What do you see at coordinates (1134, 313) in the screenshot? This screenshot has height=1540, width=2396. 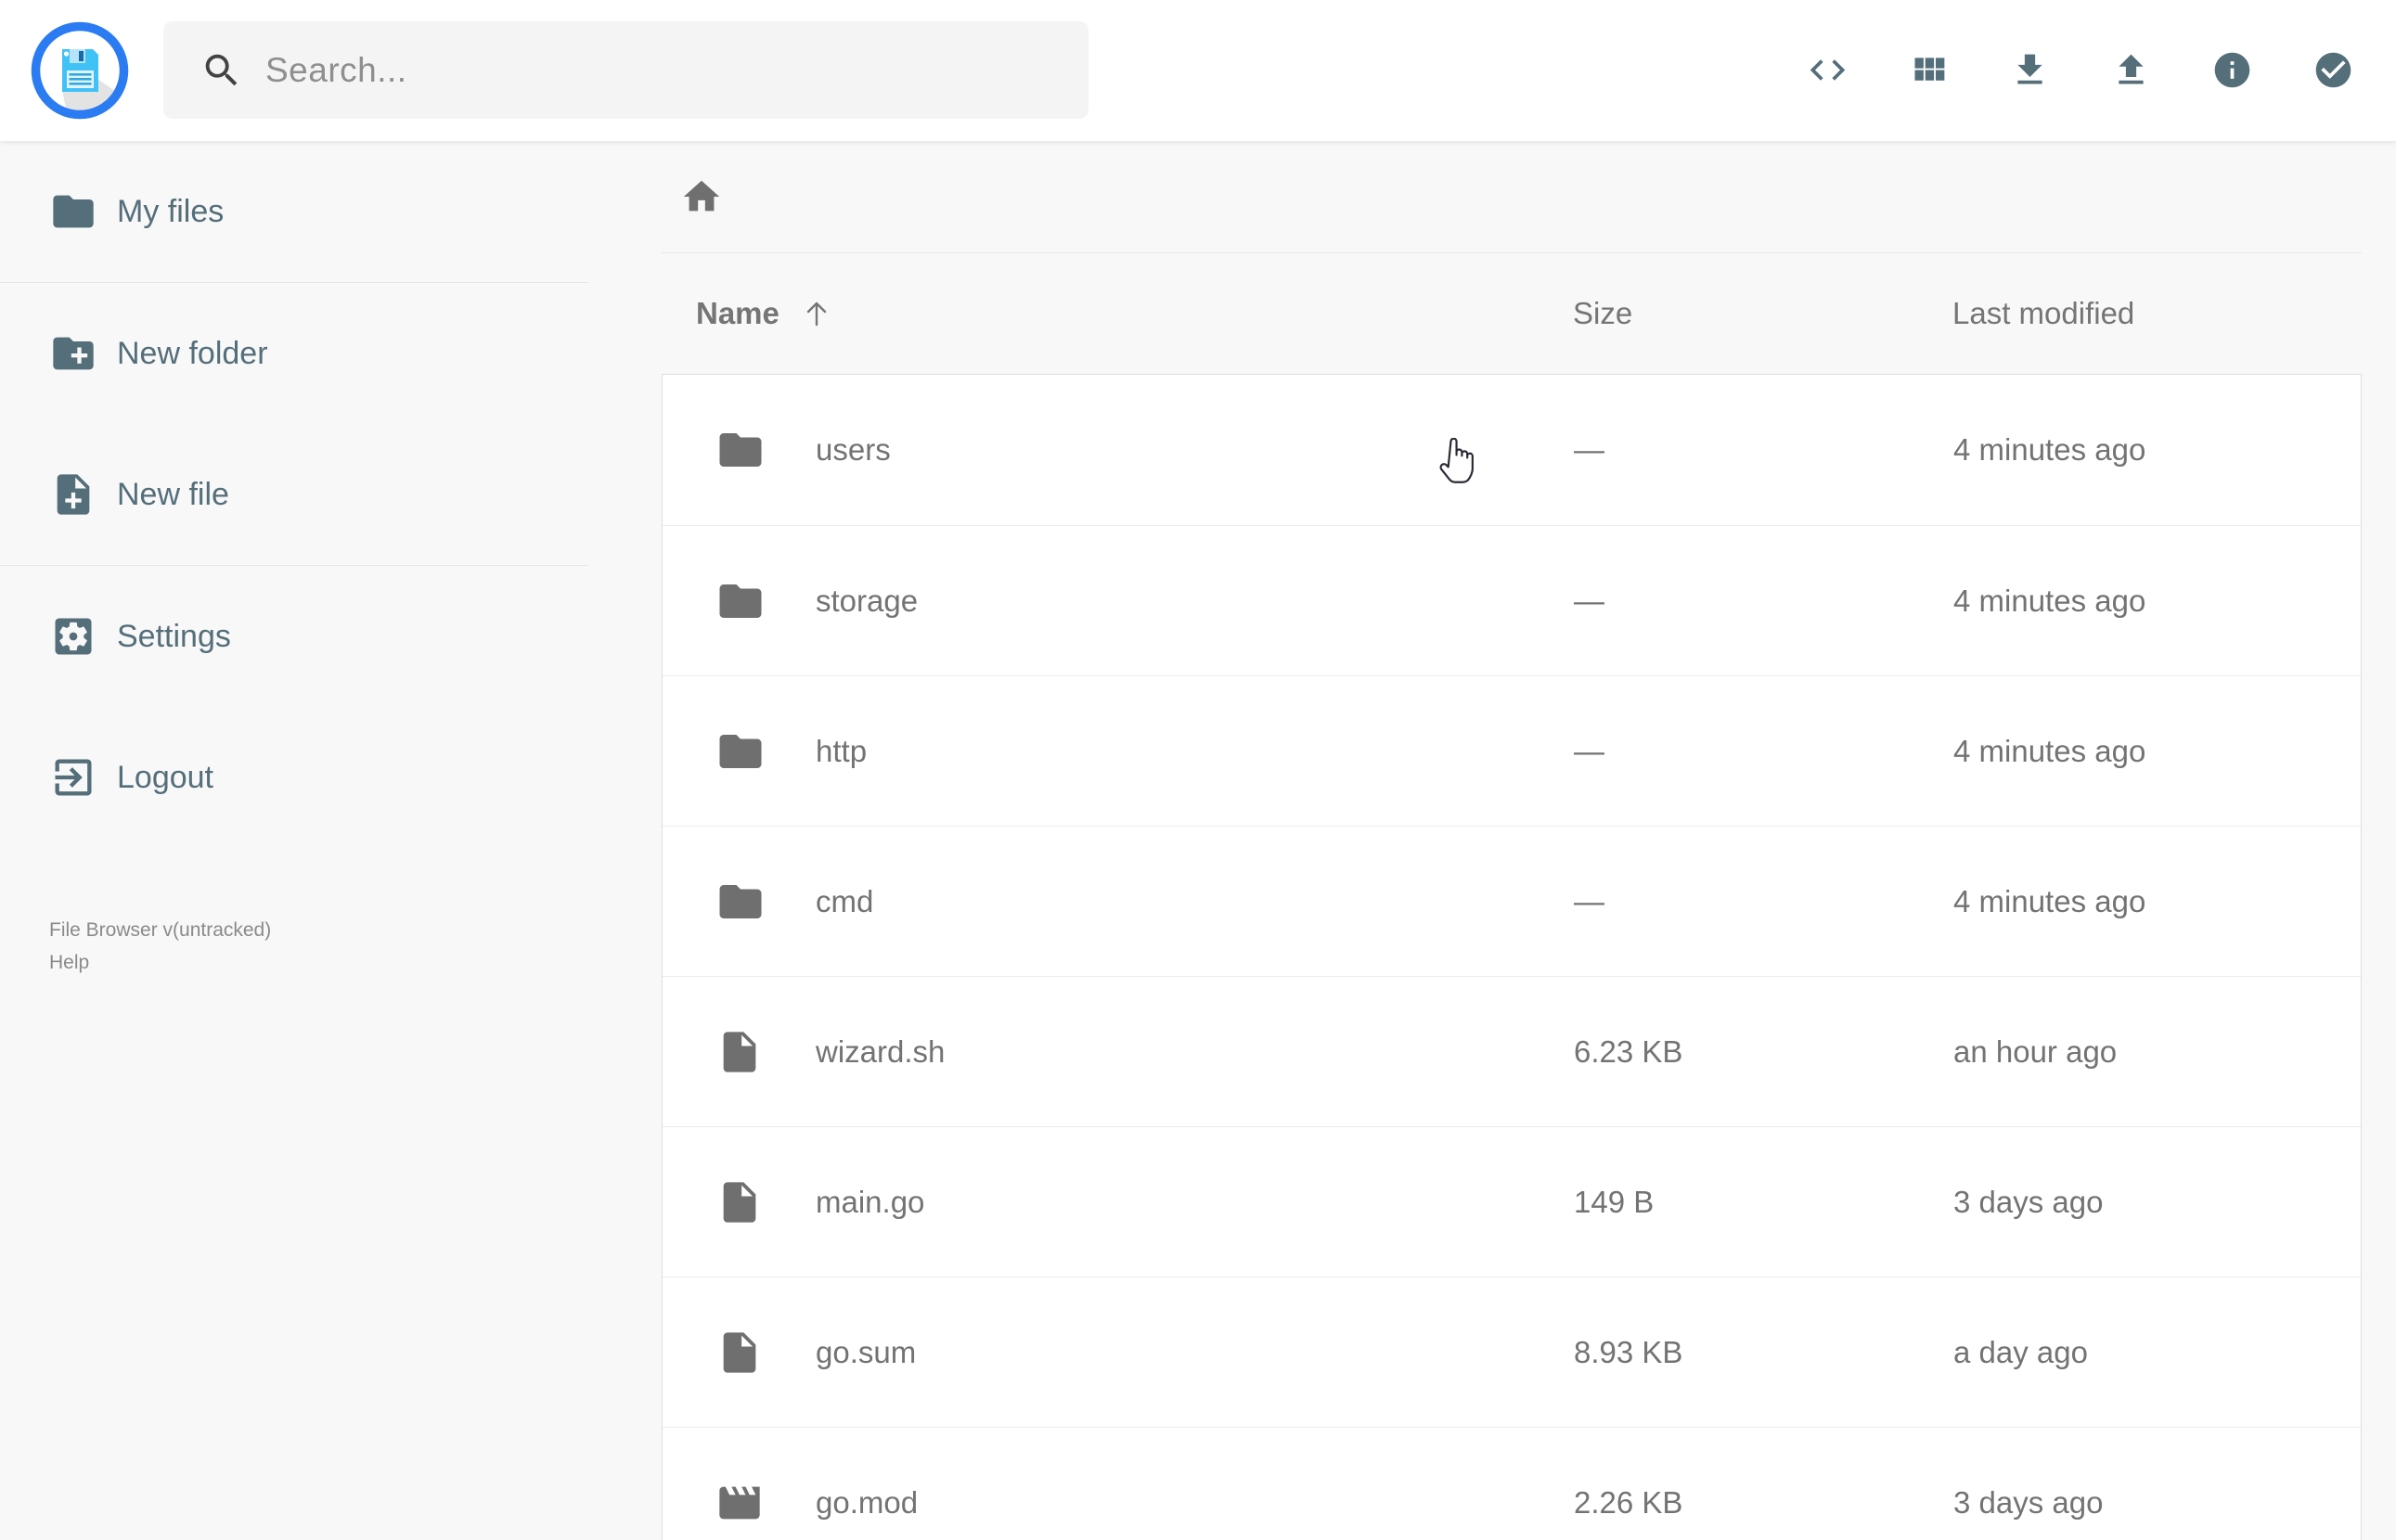 I see `column-header-name: Name` at bounding box center [1134, 313].